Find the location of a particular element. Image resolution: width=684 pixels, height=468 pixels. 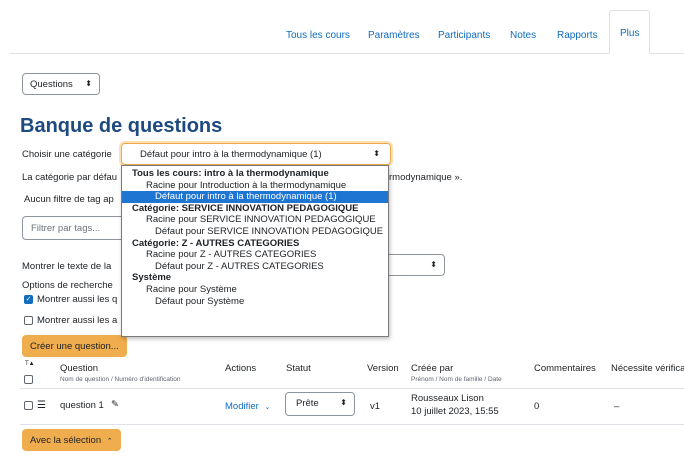

default-category-info-tail: rmodynamique ». is located at coordinates (426, 177).